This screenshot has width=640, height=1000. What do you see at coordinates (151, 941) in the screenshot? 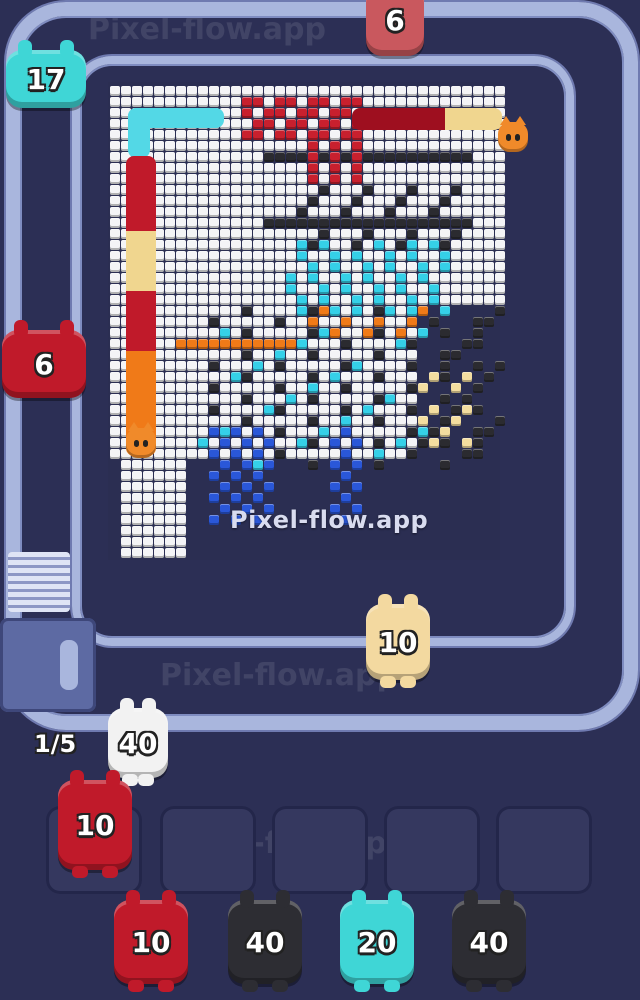
I see `bottom-pig: 10` at bounding box center [151, 941].